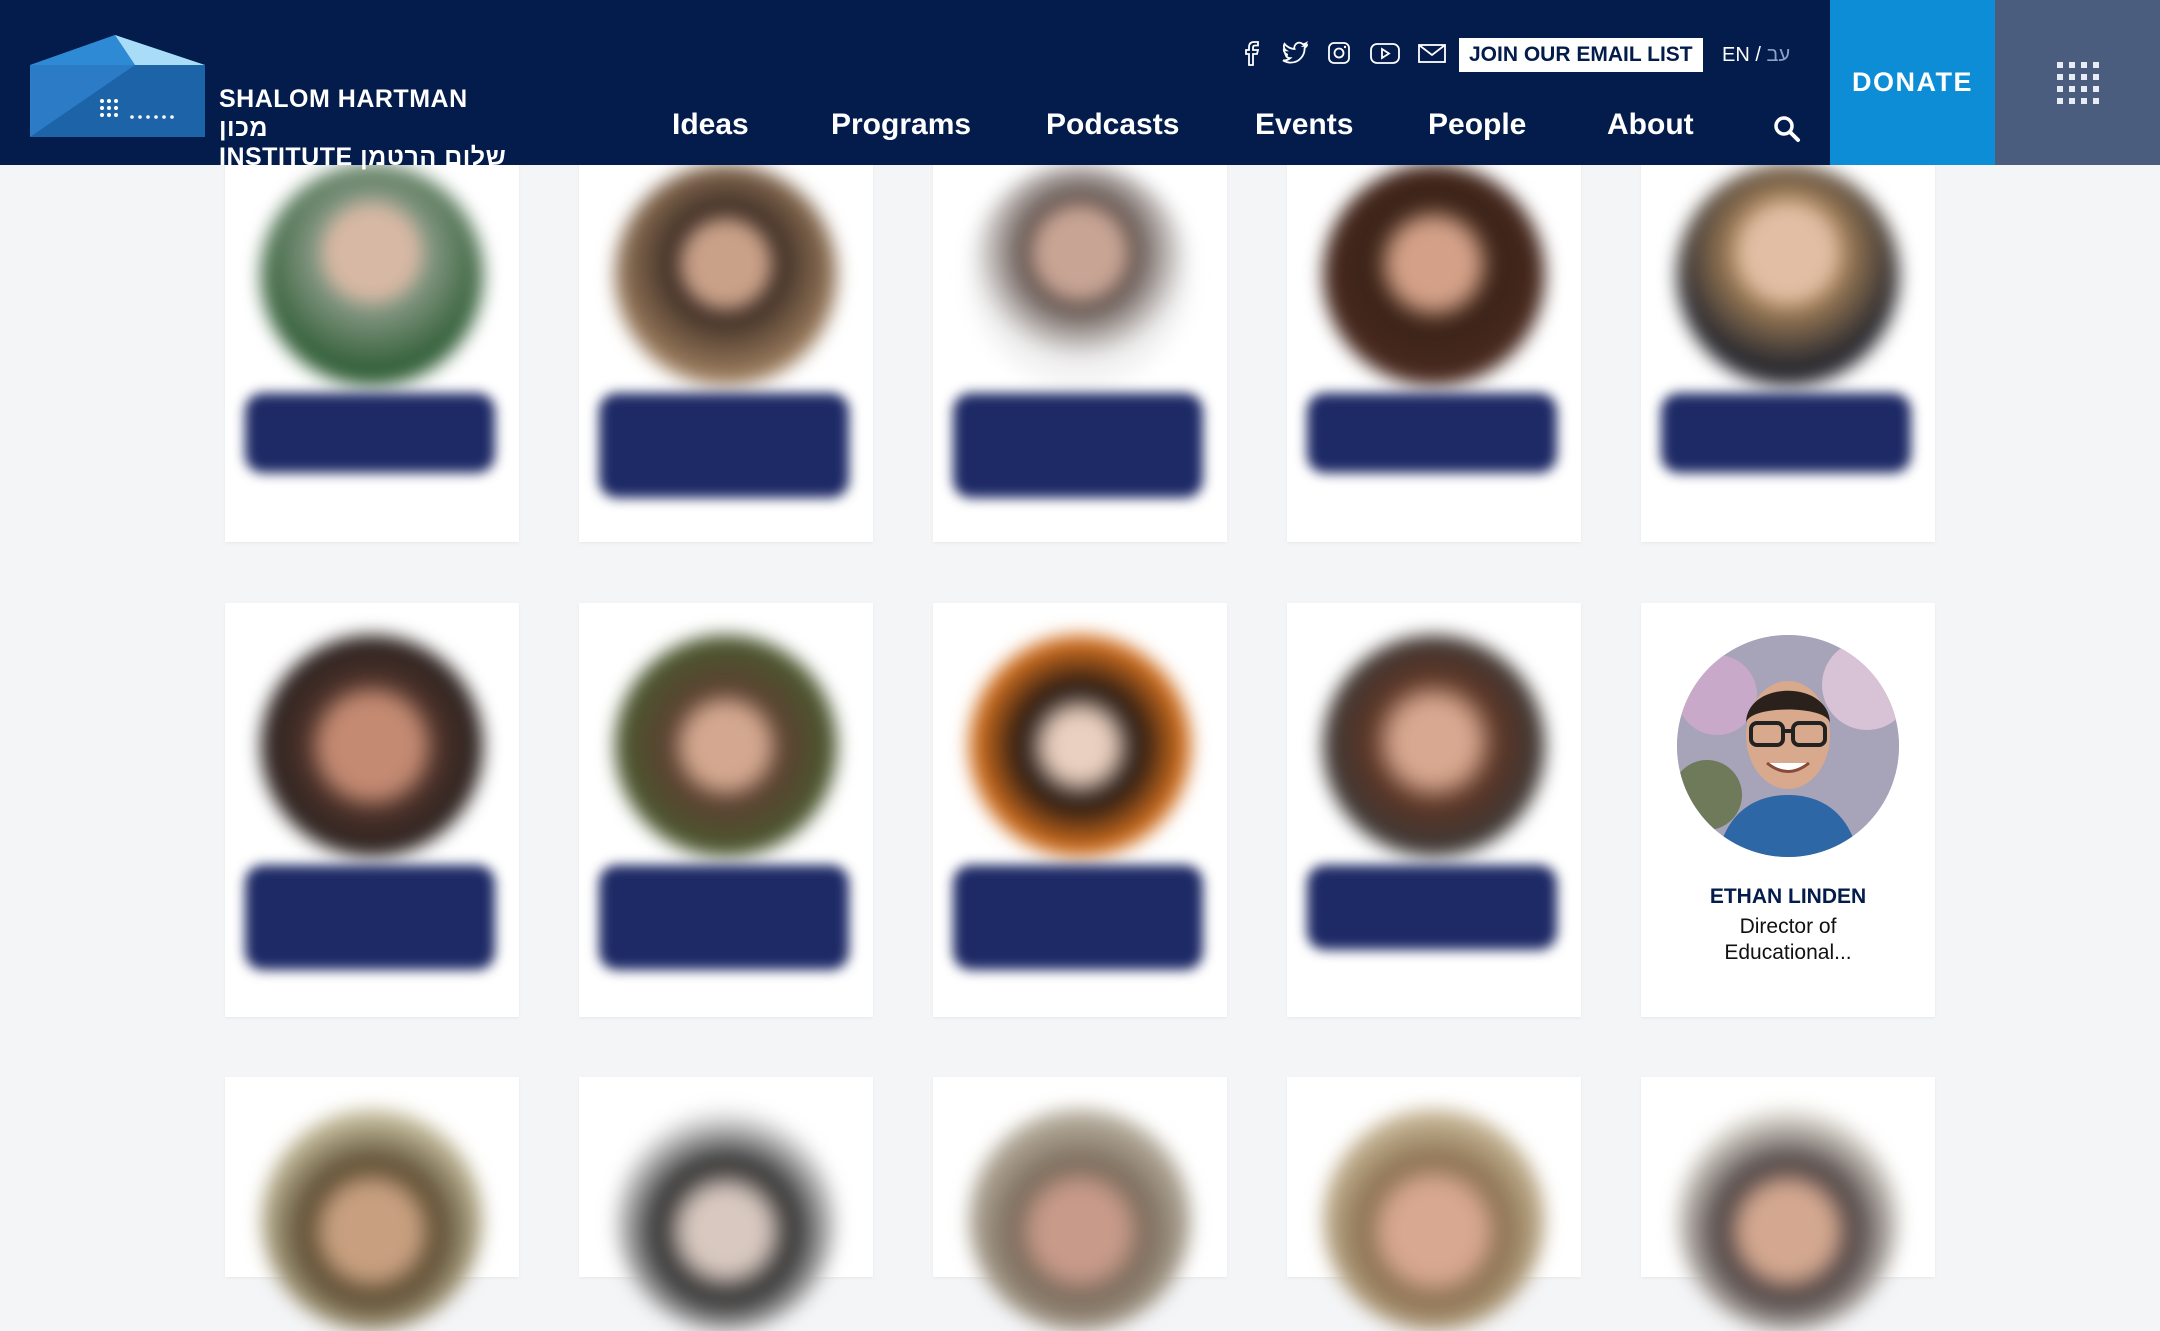  What do you see at coordinates (710, 125) in the screenshot?
I see `nav-ideas: Ideas` at bounding box center [710, 125].